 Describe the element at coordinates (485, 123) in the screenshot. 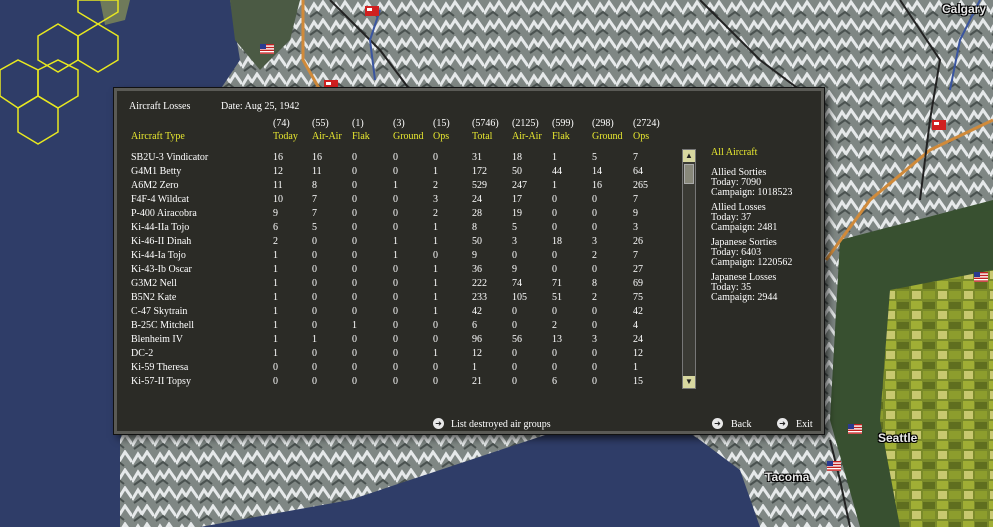

I see `column-total: (5746)` at that location.